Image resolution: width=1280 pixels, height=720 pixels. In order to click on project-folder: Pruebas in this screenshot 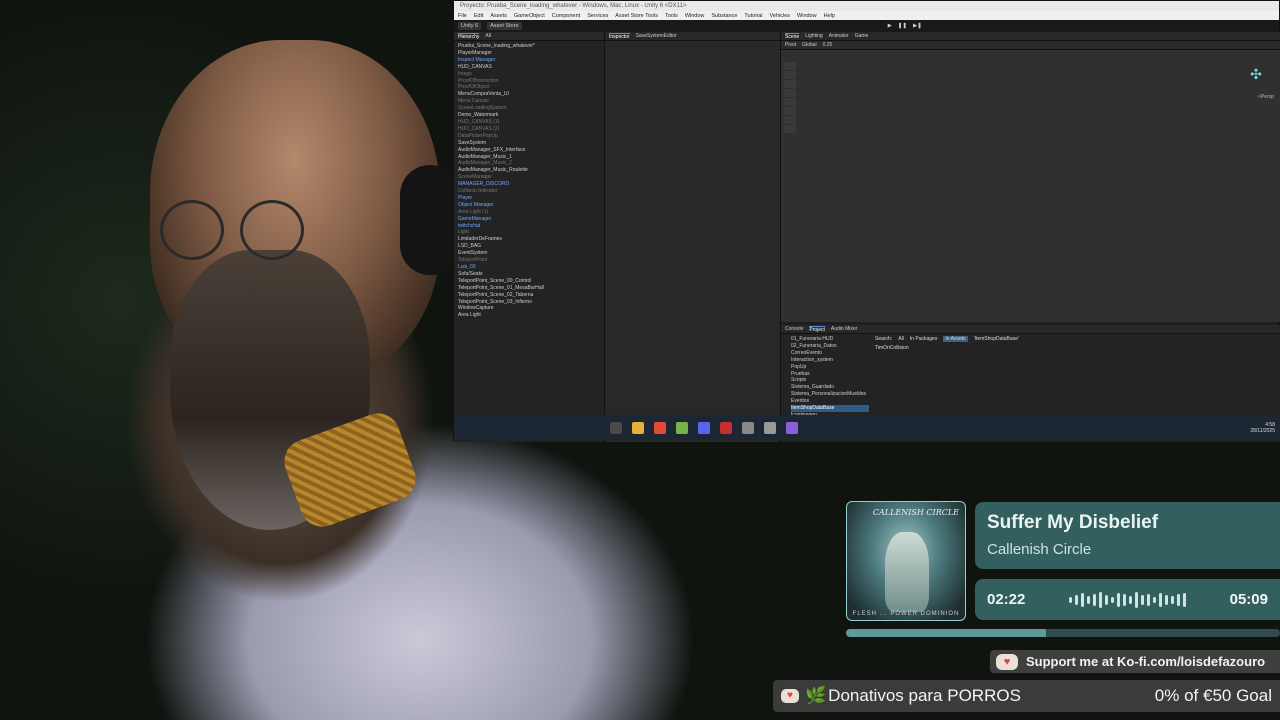, I will do `click(830, 374)`.